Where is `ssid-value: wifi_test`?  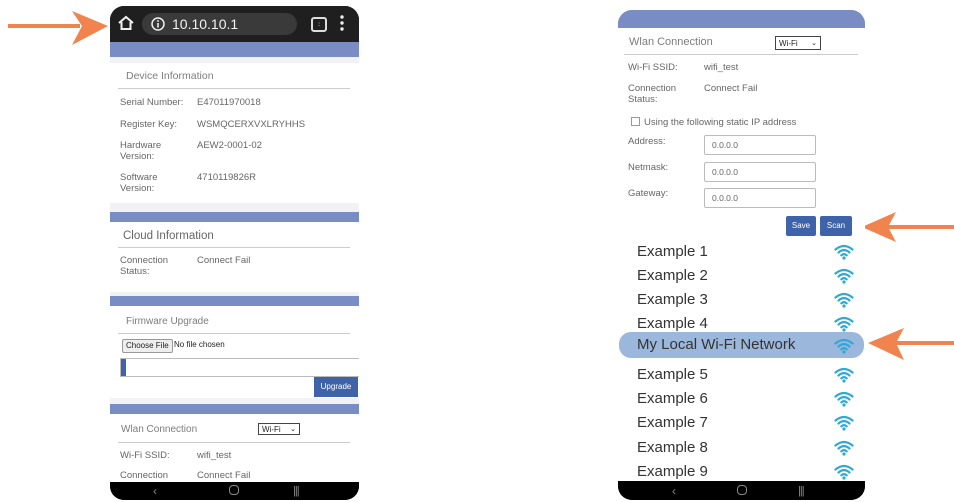
ssid-value: wifi_test is located at coordinates (214, 455).